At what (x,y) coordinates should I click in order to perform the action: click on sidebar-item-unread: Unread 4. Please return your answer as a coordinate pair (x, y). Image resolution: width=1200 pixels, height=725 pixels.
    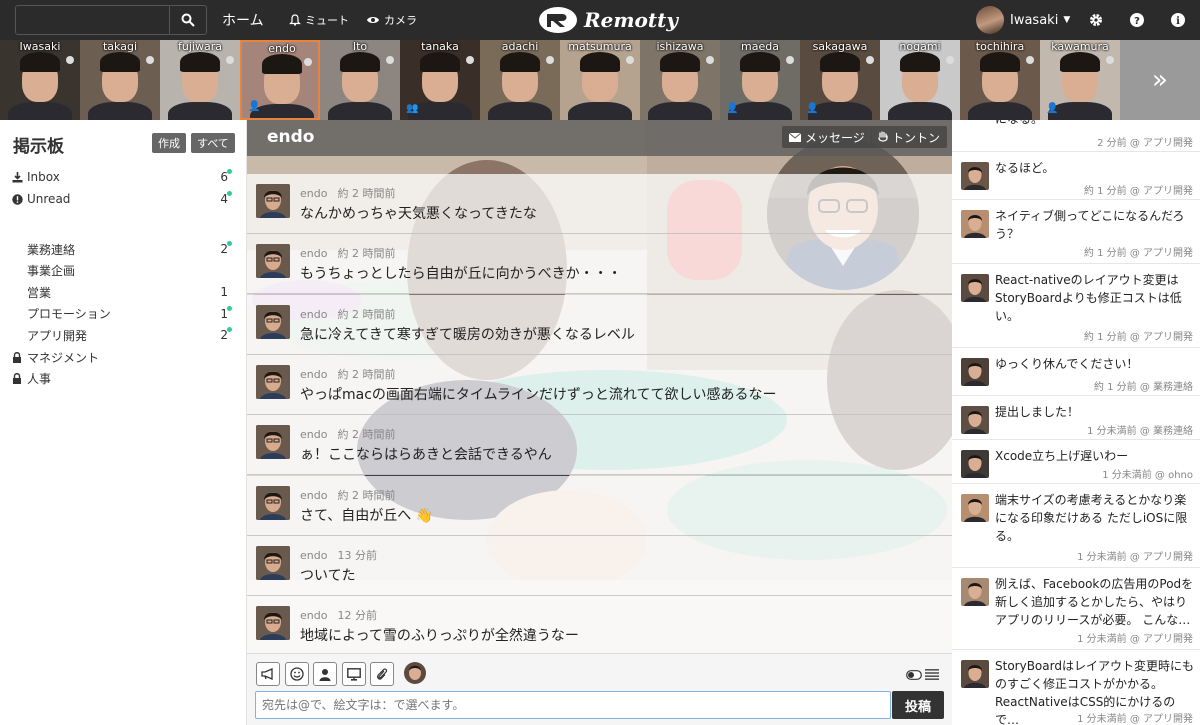
    Looking at the image, I should click on (122, 199).